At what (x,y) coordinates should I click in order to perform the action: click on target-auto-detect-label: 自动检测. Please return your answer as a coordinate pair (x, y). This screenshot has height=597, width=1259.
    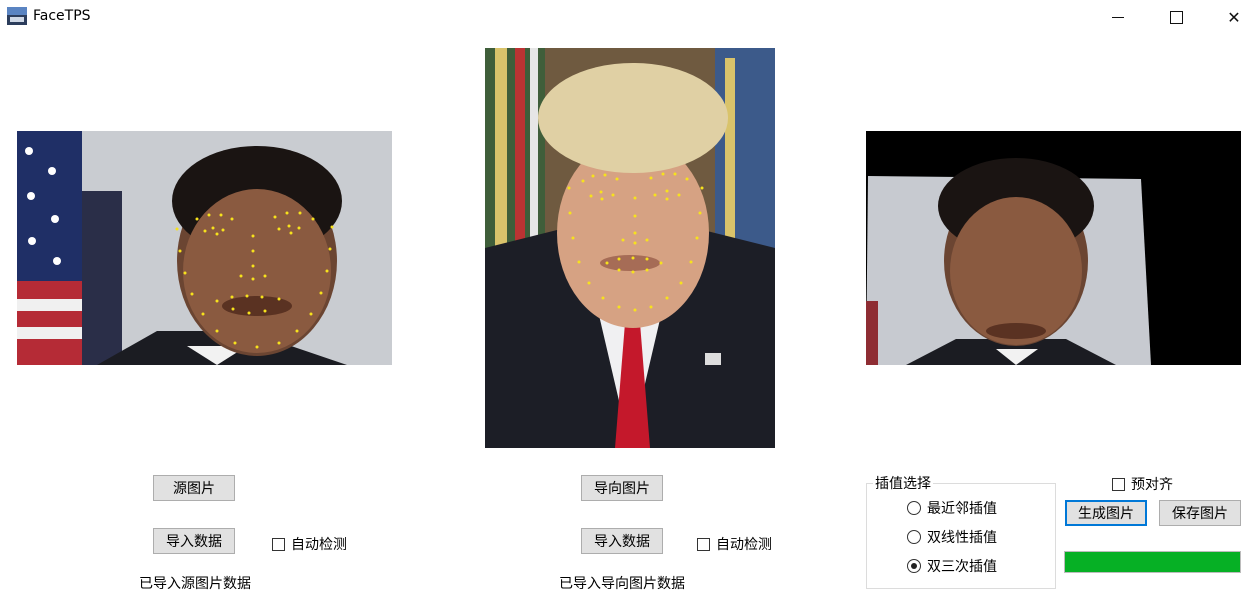
    Looking at the image, I should click on (744, 545).